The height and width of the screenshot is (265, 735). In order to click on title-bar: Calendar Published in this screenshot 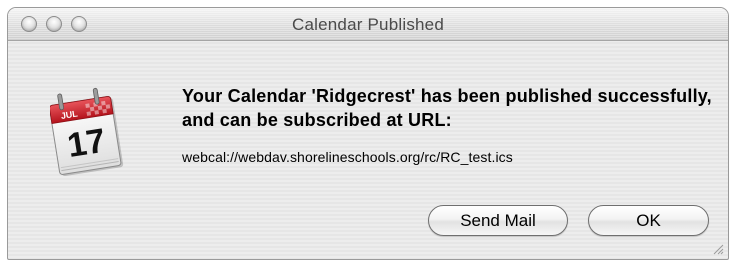, I will do `click(368, 24)`.